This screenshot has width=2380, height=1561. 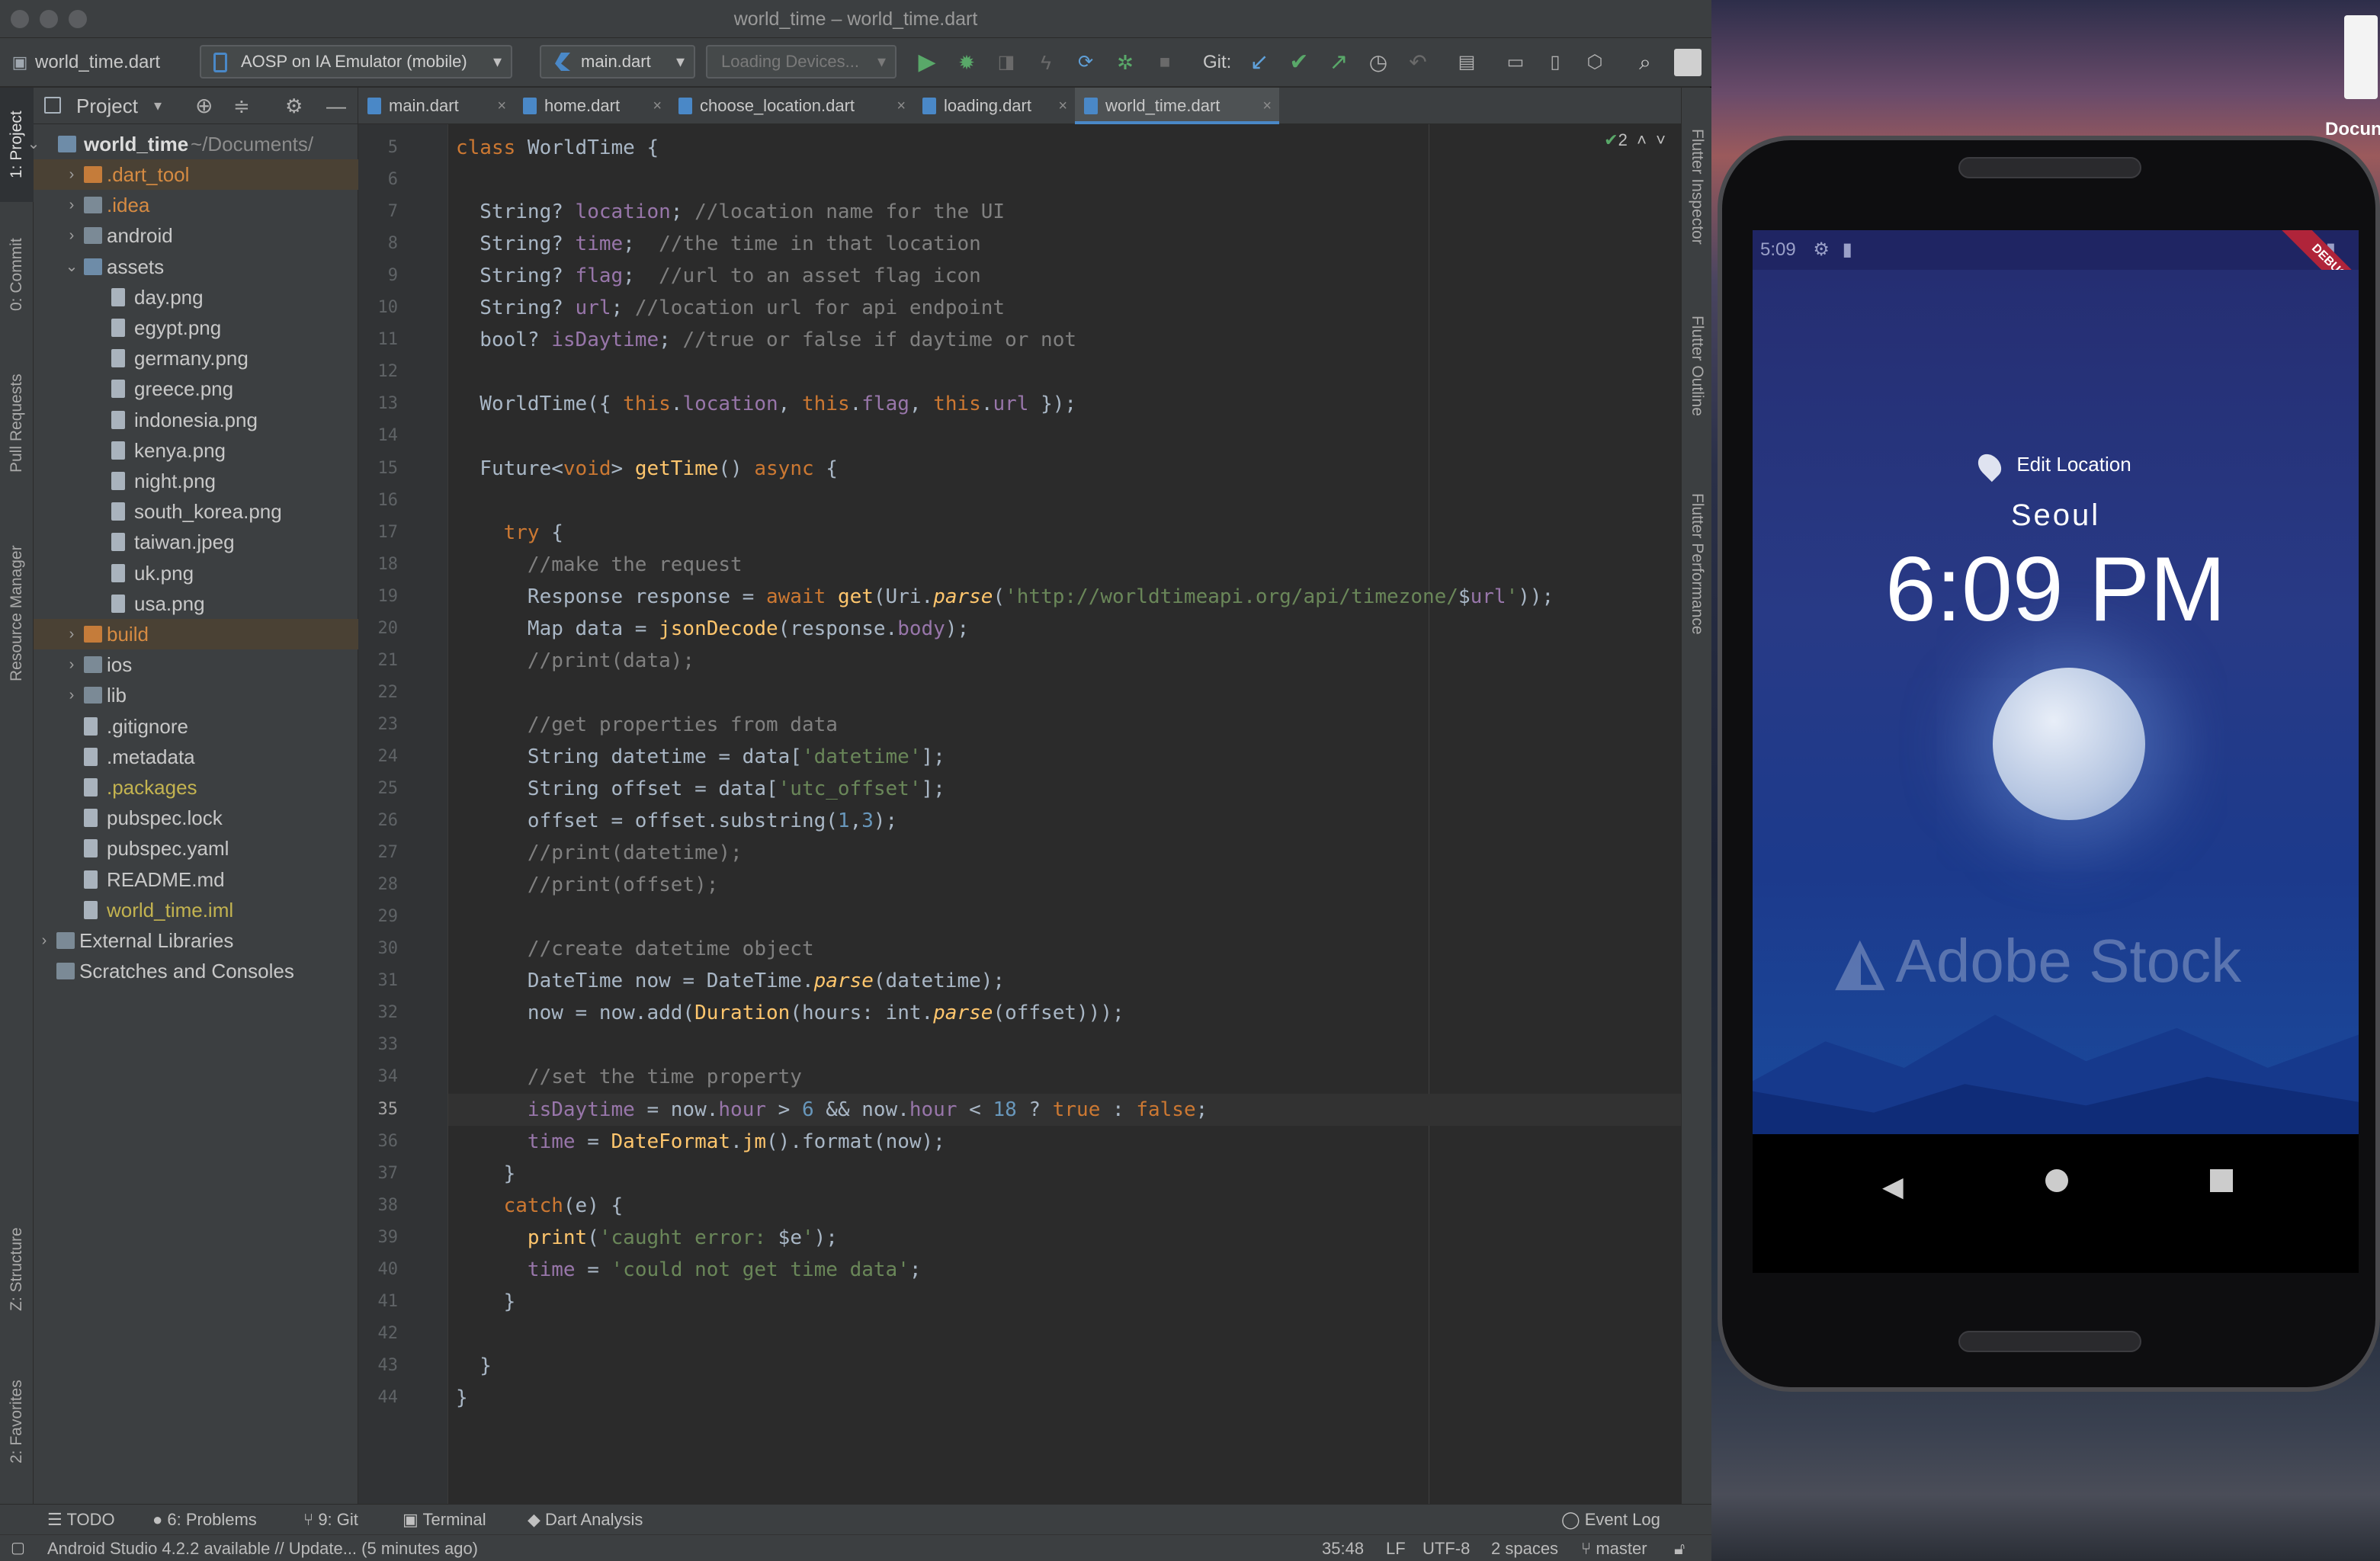 What do you see at coordinates (1446, 1548) in the screenshot?
I see `file-encoding: UTF-8` at bounding box center [1446, 1548].